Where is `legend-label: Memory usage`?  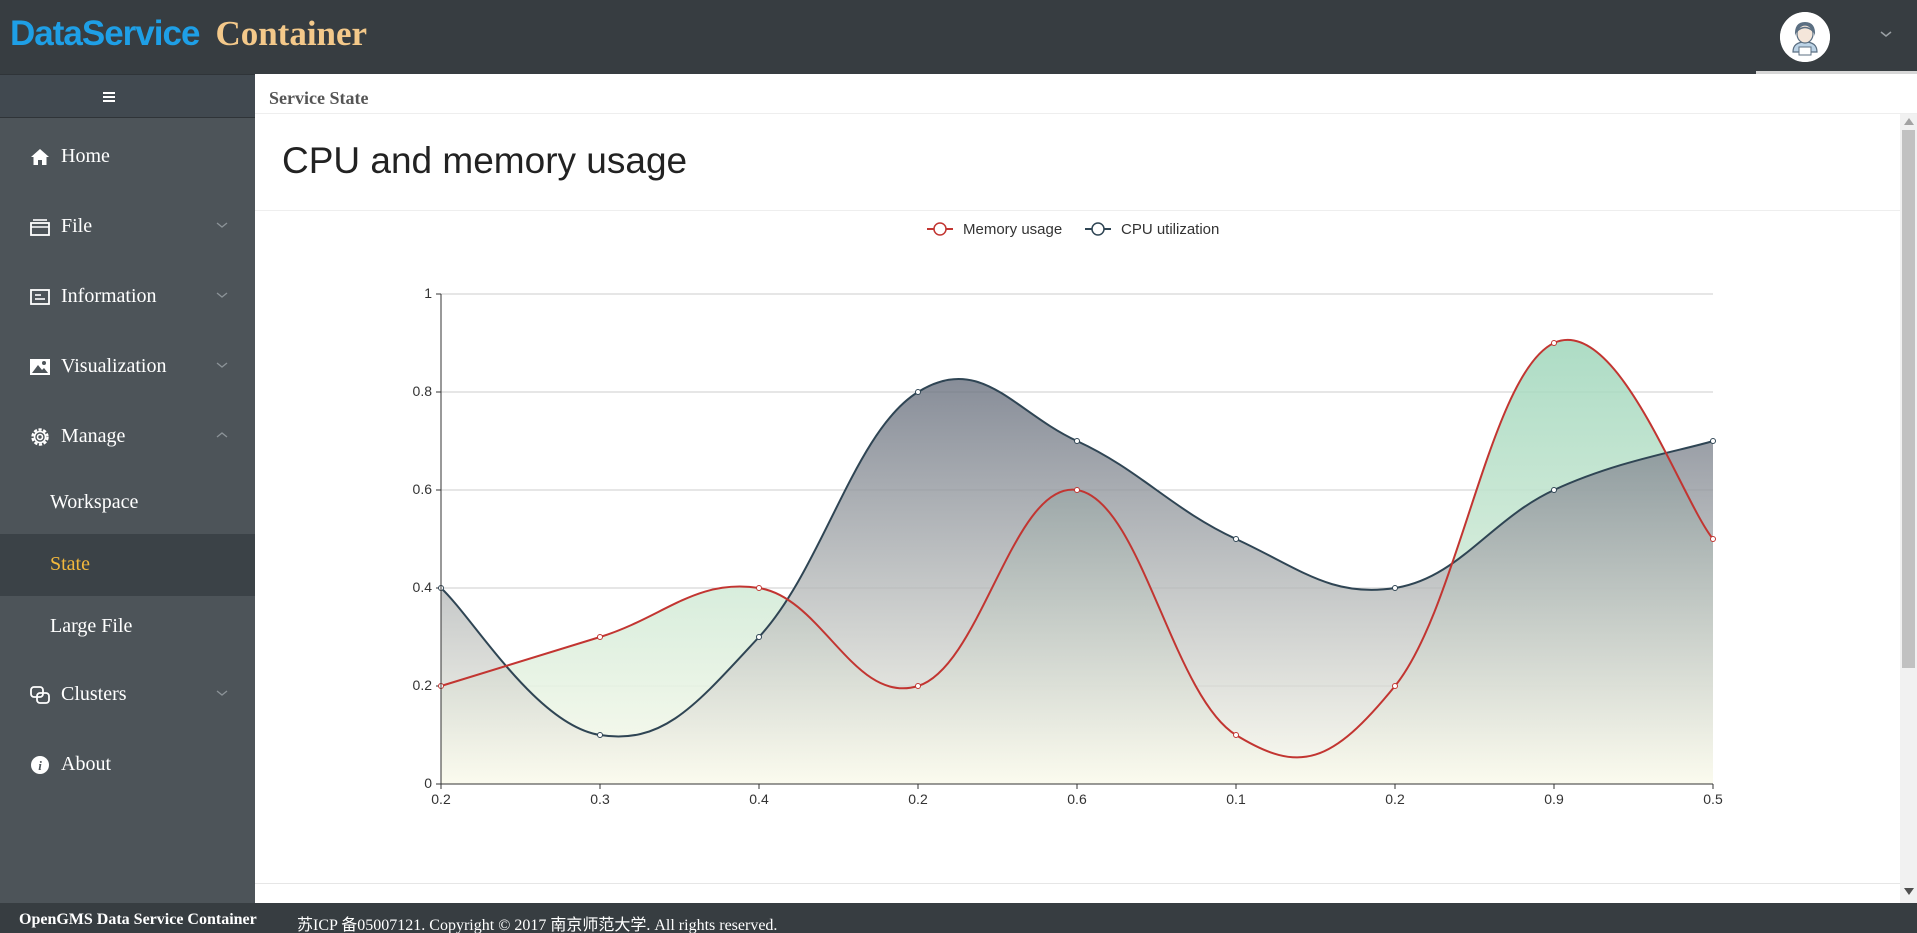
legend-label: Memory usage is located at coordinates (1012, 229).